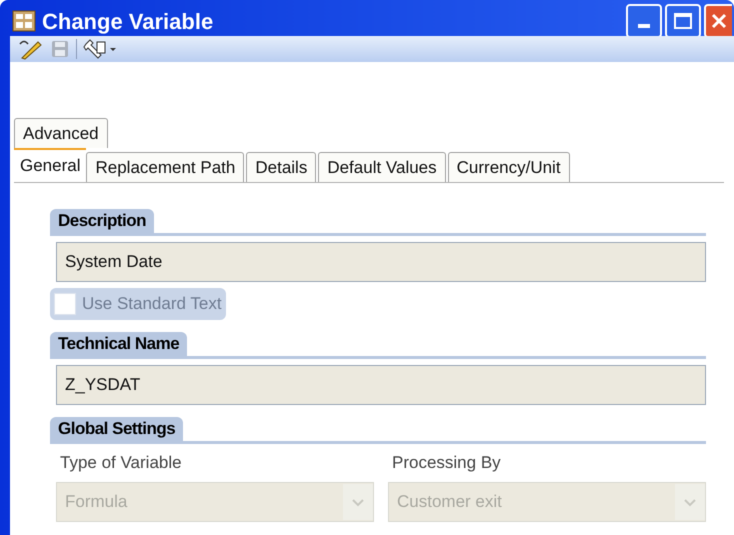  I want to click on tab: Default Values, so click(382, 167).